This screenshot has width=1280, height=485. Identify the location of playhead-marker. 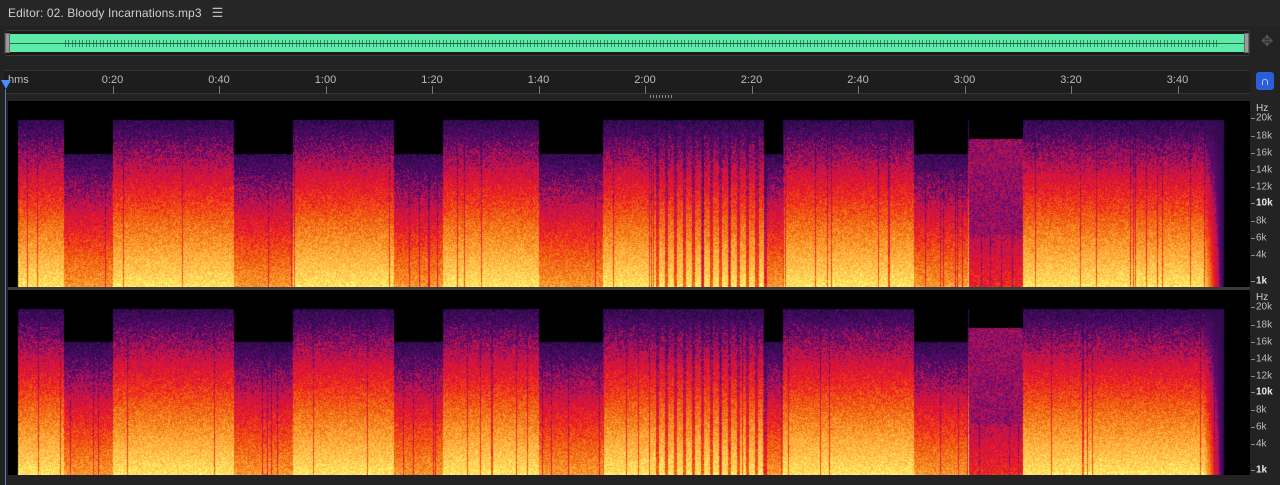
(6, 84).